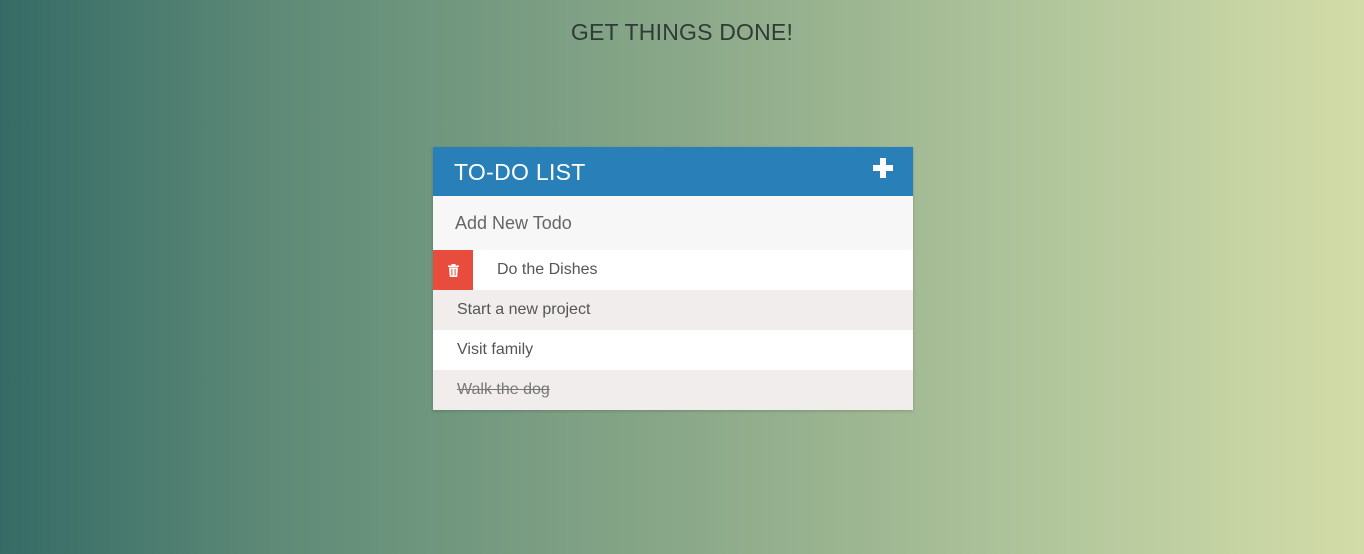  I want to click on todo-item-completed: Walk the dog, so click(673, 390).